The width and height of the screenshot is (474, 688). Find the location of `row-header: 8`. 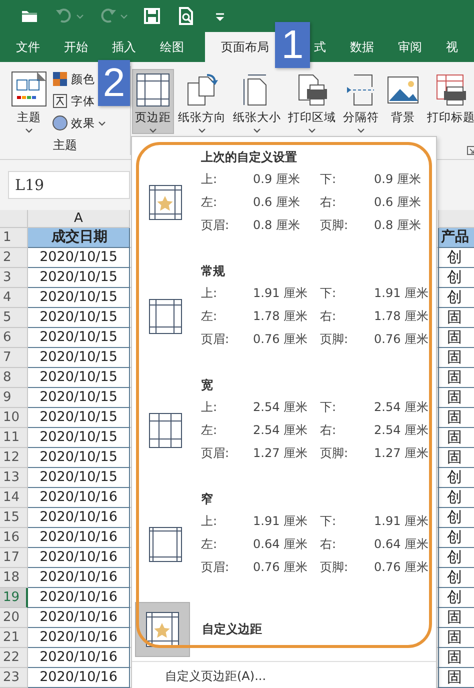

row-header: 8 is located at coordinates (14, 378).